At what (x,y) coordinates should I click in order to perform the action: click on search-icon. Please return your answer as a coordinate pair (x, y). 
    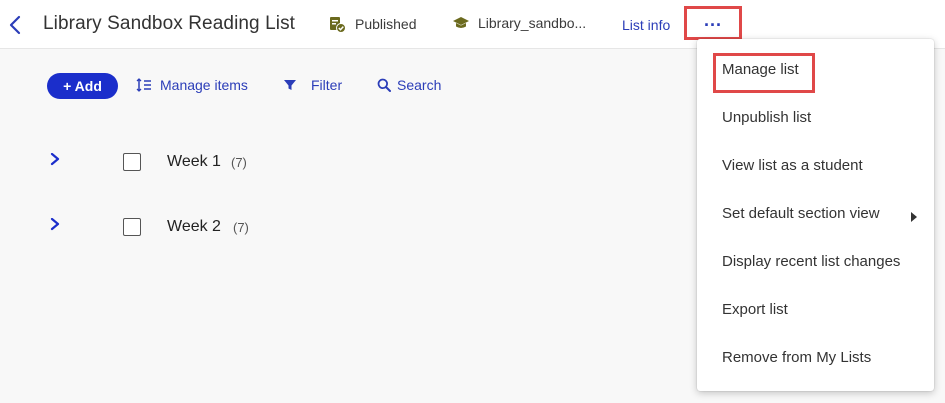
    Looking at the image, I should click on (384, 85).